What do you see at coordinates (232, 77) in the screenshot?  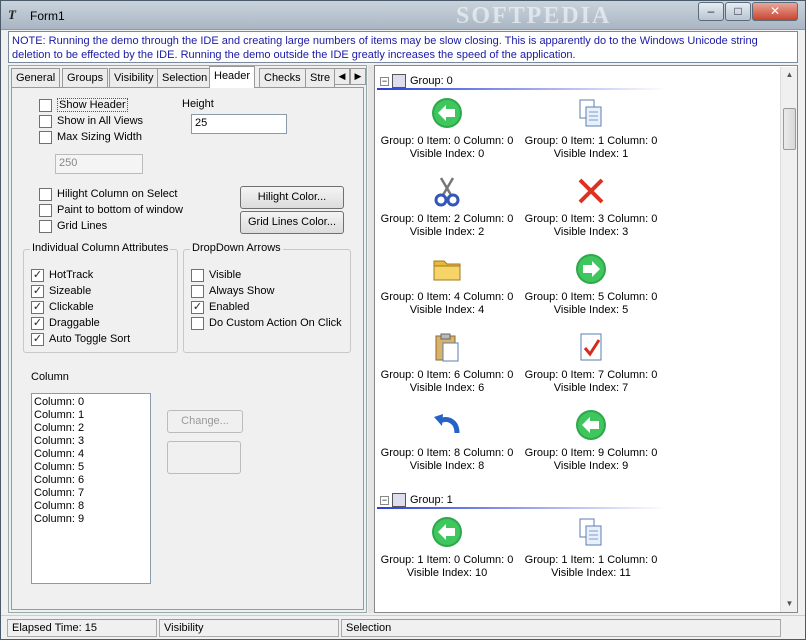 I see `tab-header: Header` at bounding box center [232, 77].